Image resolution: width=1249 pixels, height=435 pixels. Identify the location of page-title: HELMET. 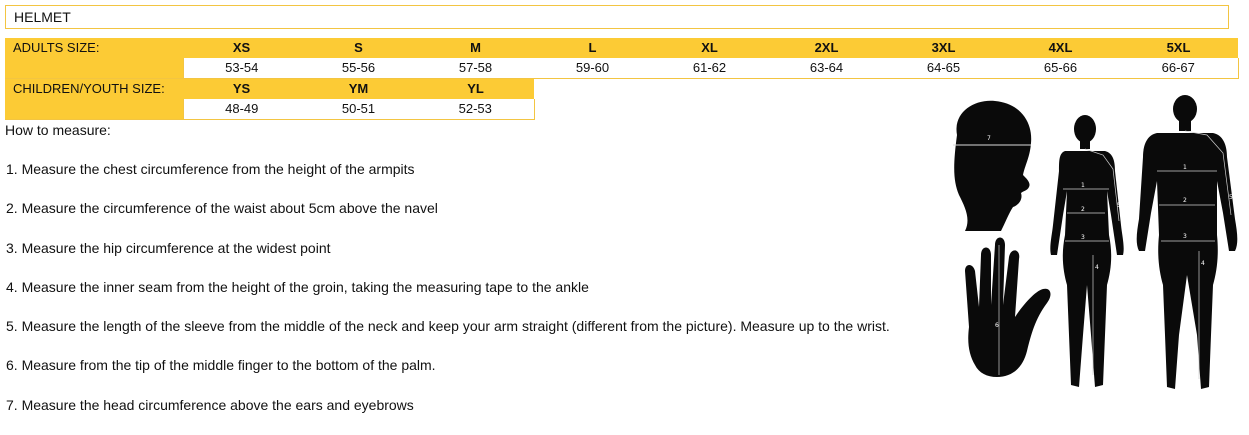
(617, 17).